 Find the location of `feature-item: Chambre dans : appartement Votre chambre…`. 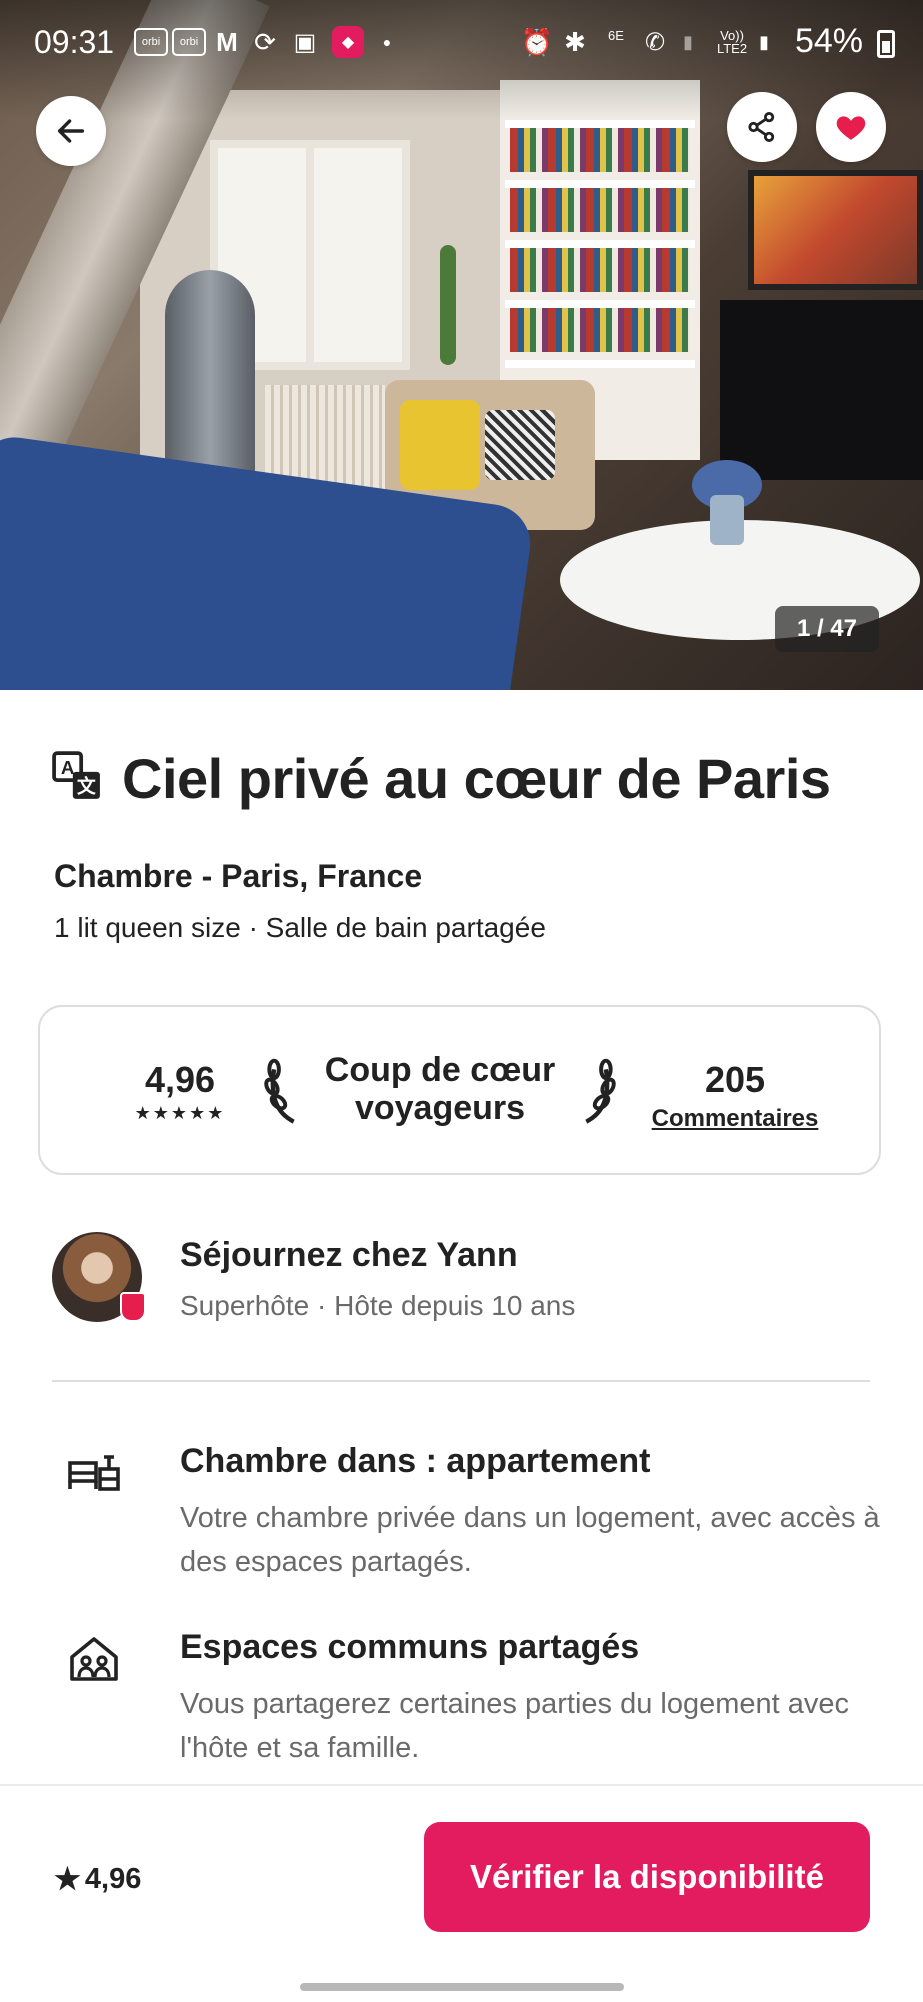

feature-item: Chambre dans : appartement Votre chambre… is located at coordinates (466, 1517).